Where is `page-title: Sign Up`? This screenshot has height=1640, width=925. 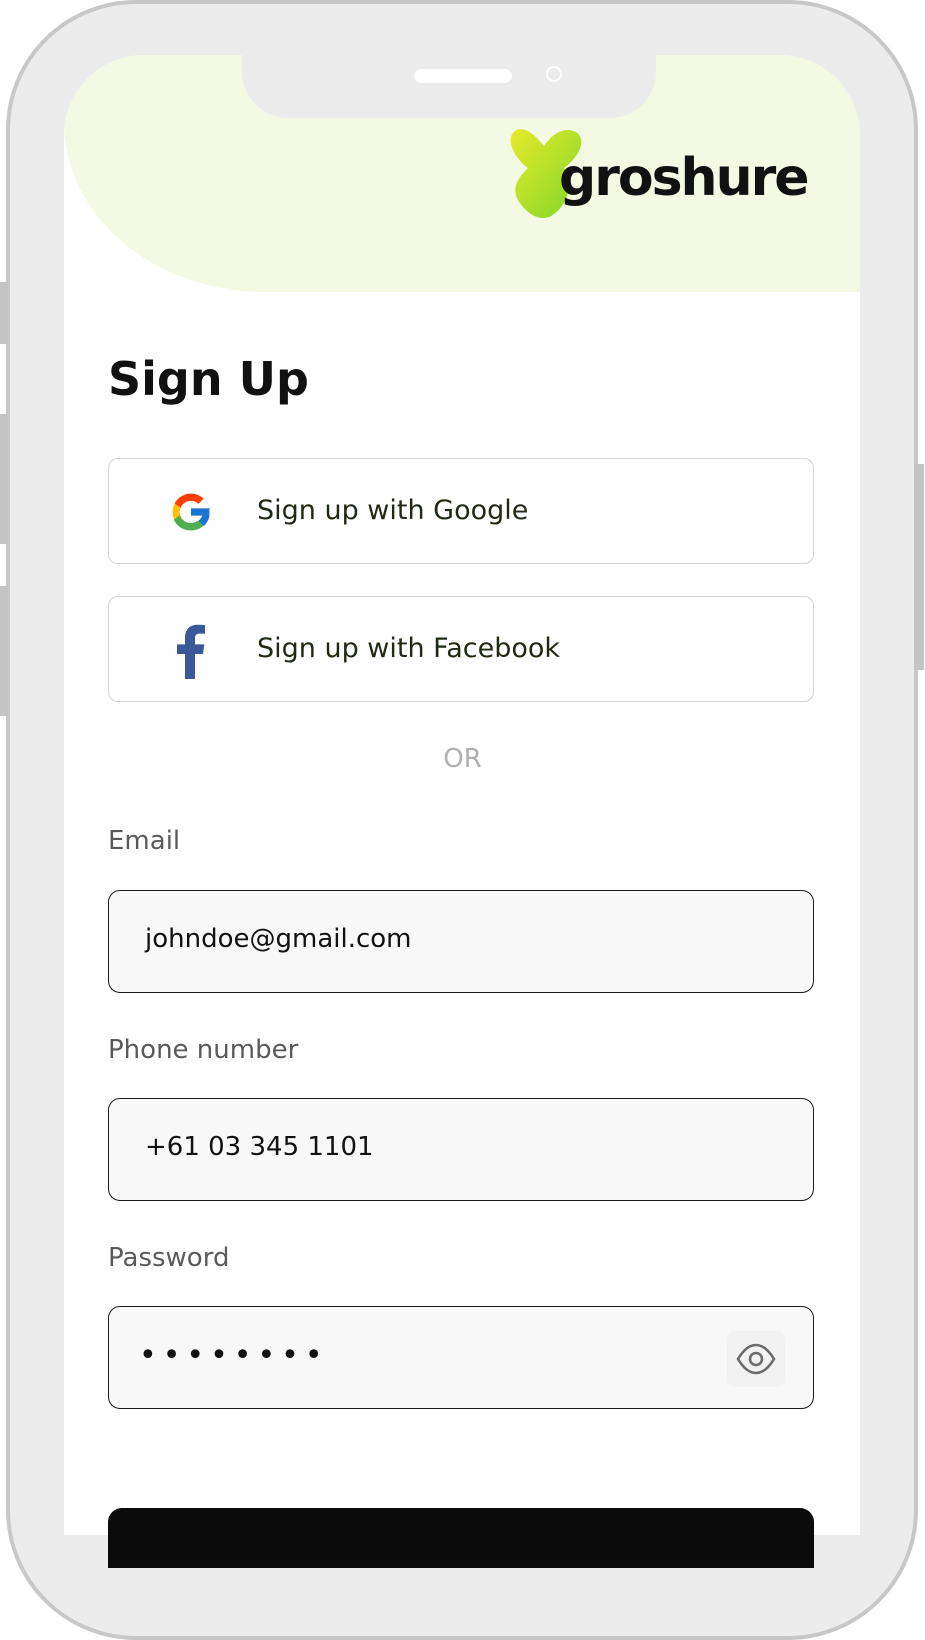 page-title: Sign Up is located at coordinates (208, 379).